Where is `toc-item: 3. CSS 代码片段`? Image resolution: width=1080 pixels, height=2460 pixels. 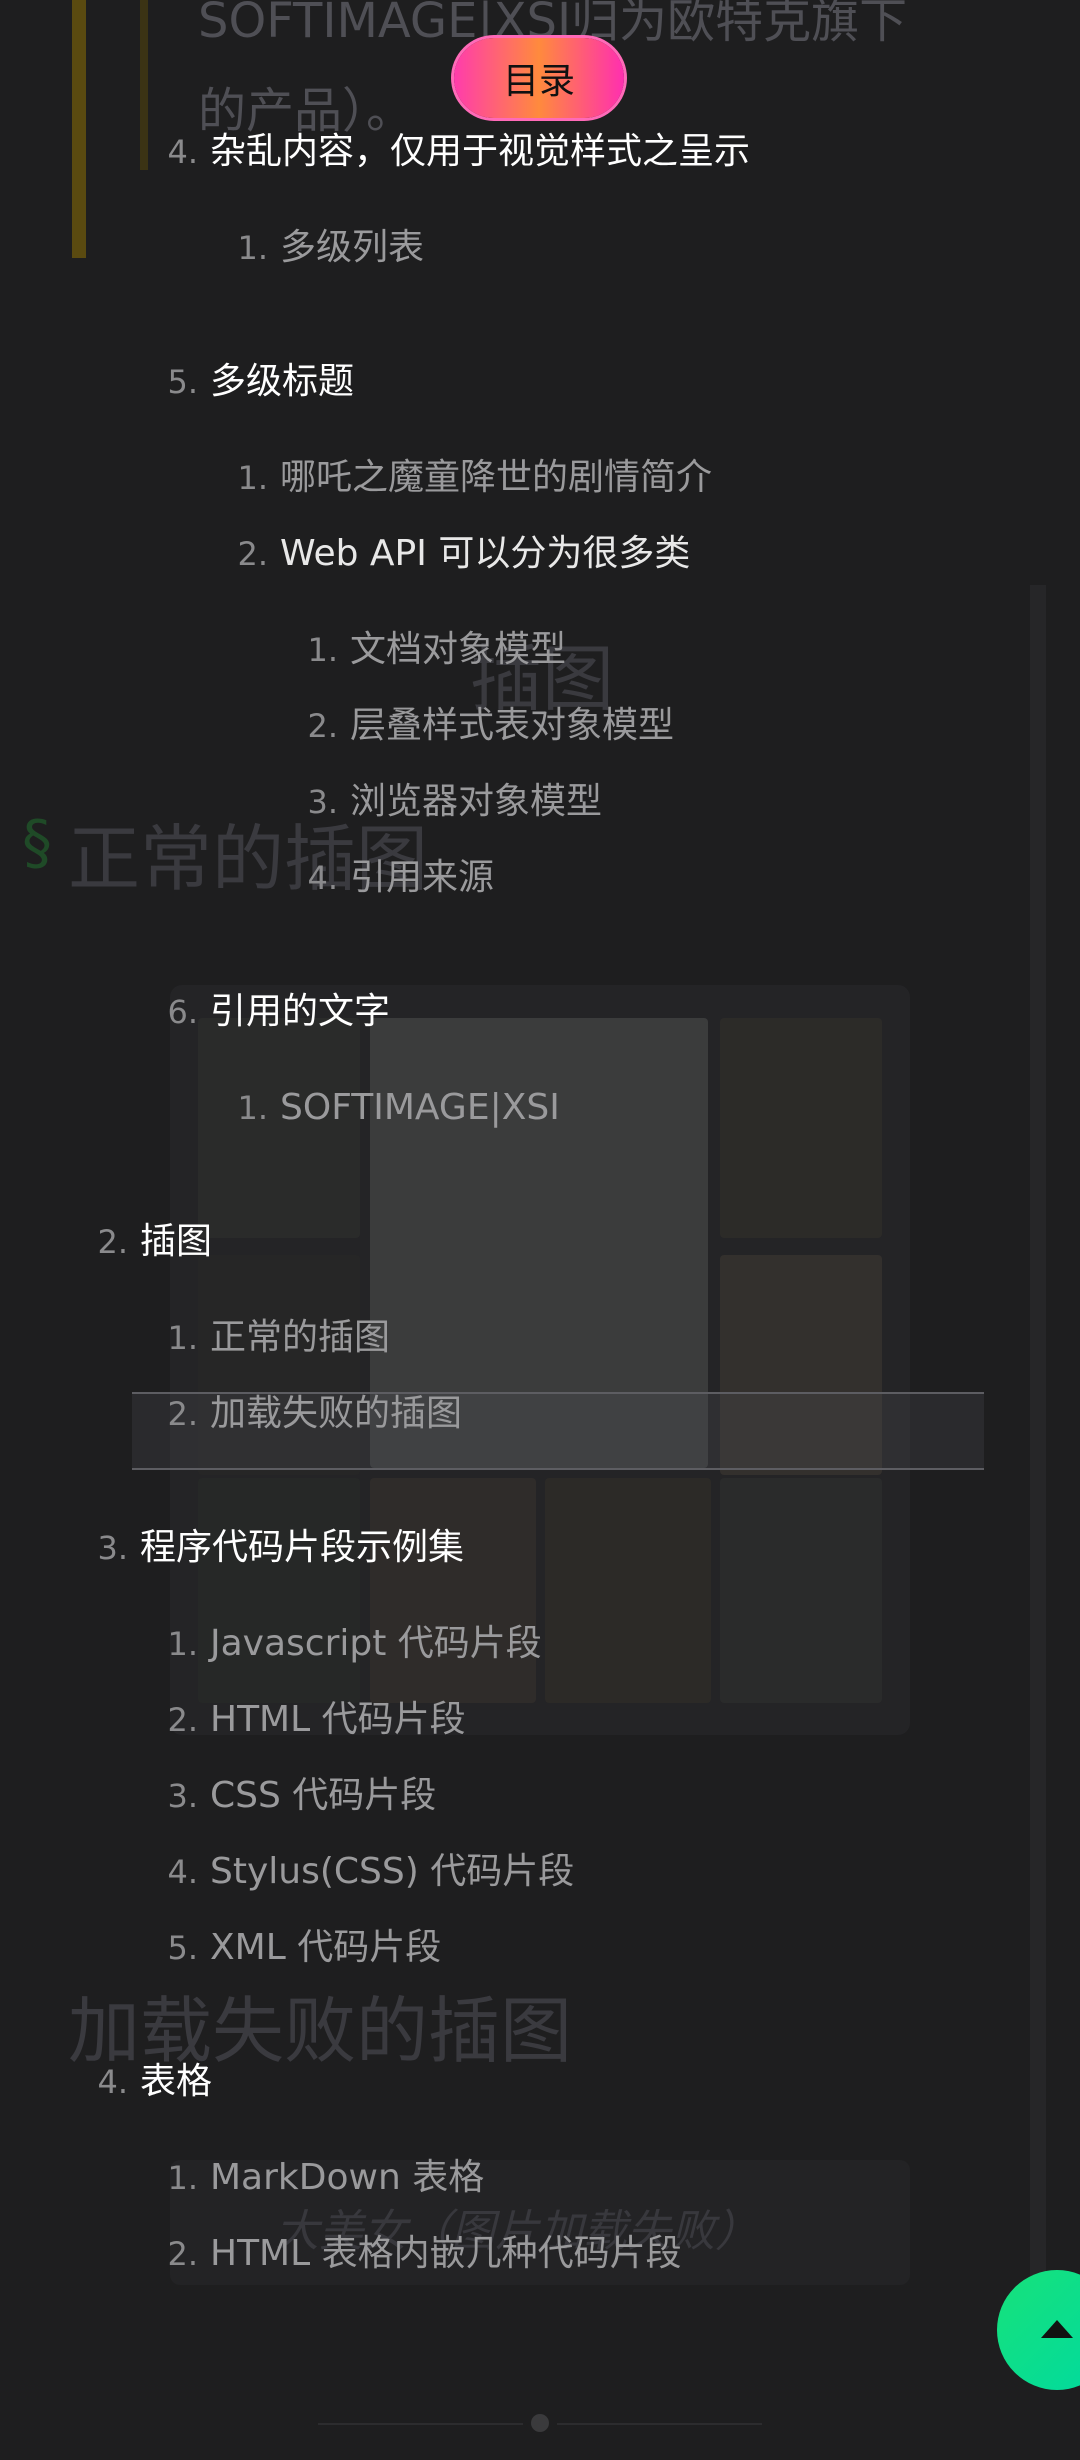 toc-item: 3. CSS 代码片段 is located at coordinates (287, 1796).